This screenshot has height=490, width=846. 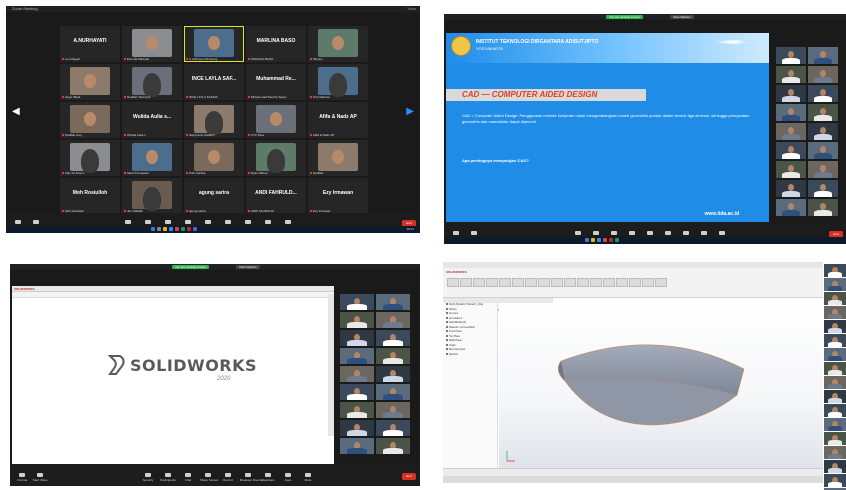 What do you see at coordinates (90, 82) in the screenshot?
I see `participant-tile: Haya Nikafi` at bounding box center [90, 82].